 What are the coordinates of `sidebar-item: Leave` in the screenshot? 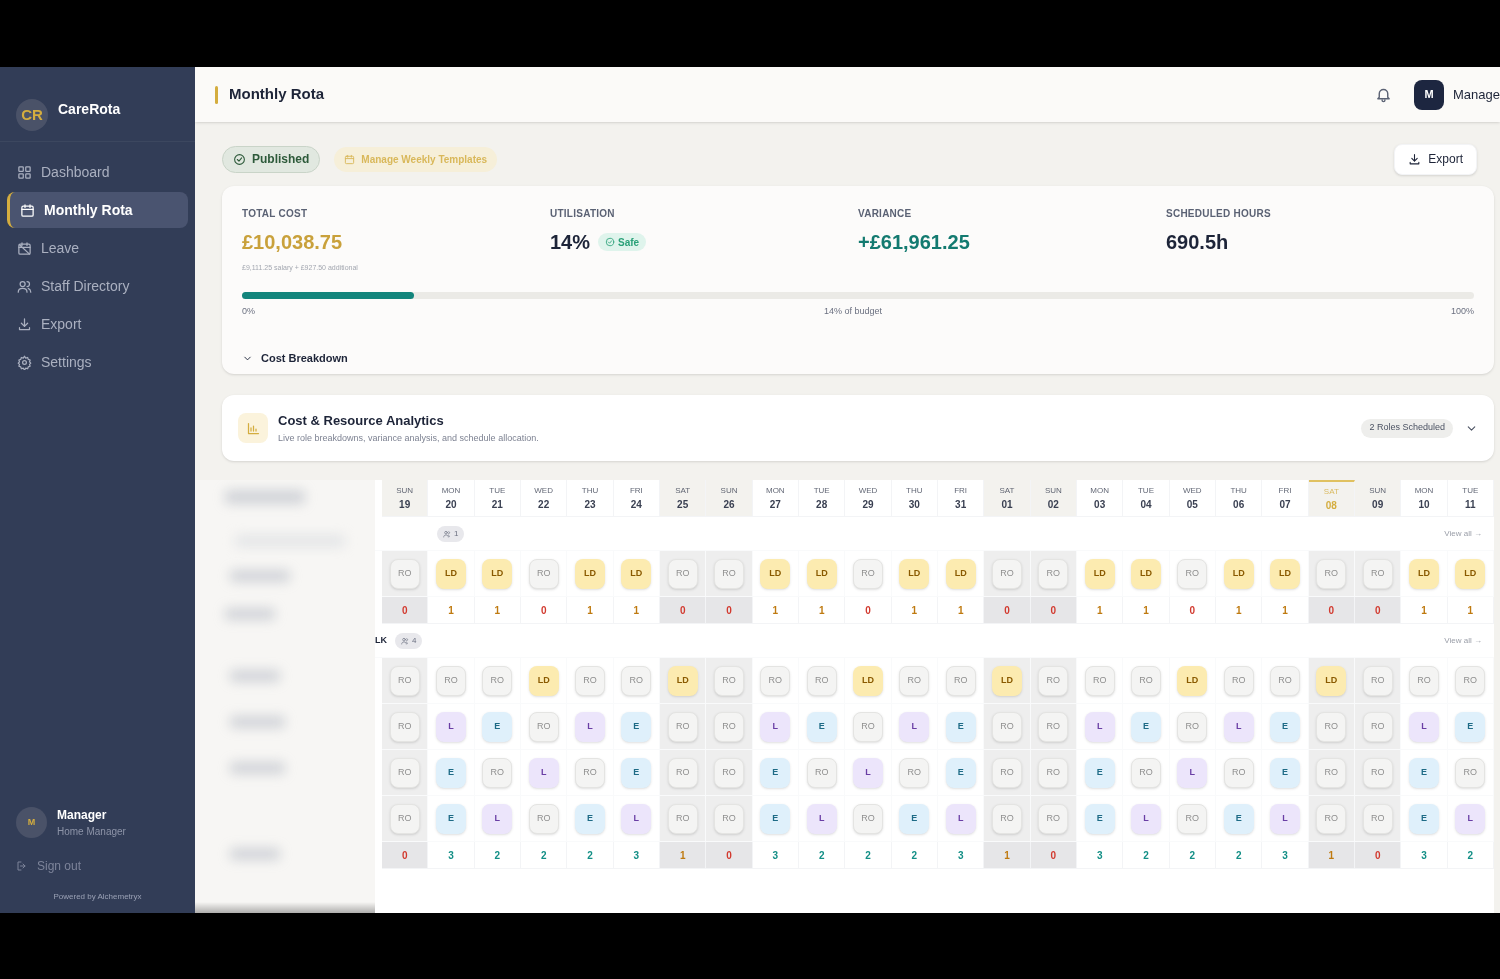 It's located at (97, 248).